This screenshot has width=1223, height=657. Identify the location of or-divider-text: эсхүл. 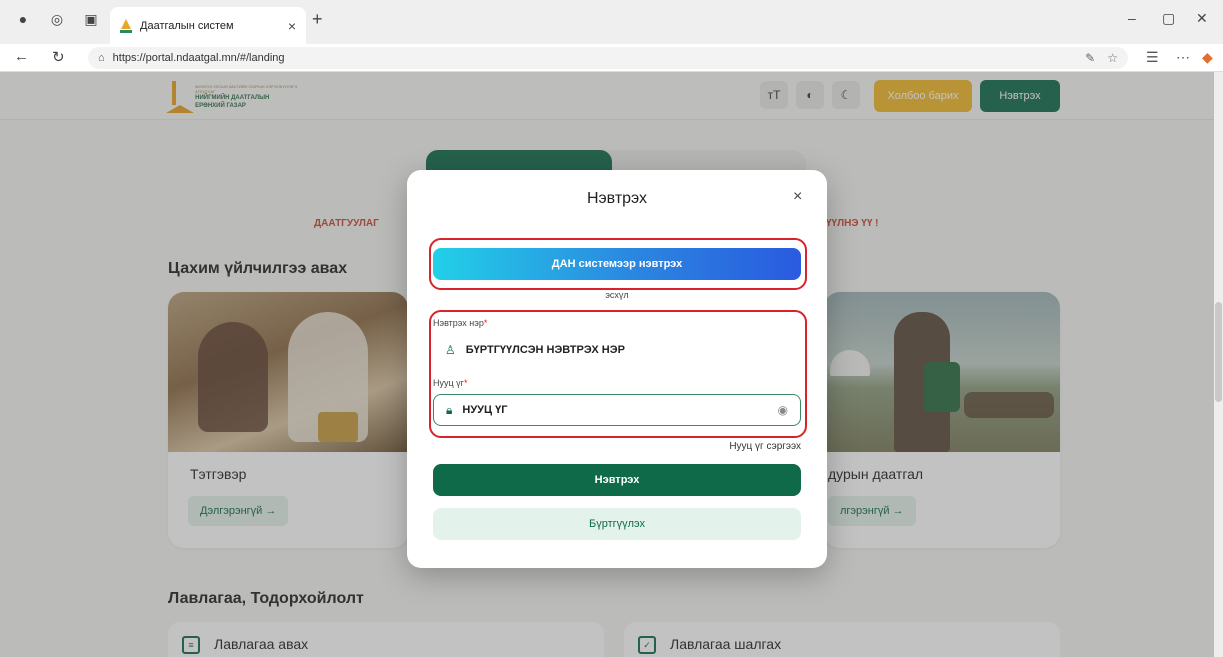
(617, 295).